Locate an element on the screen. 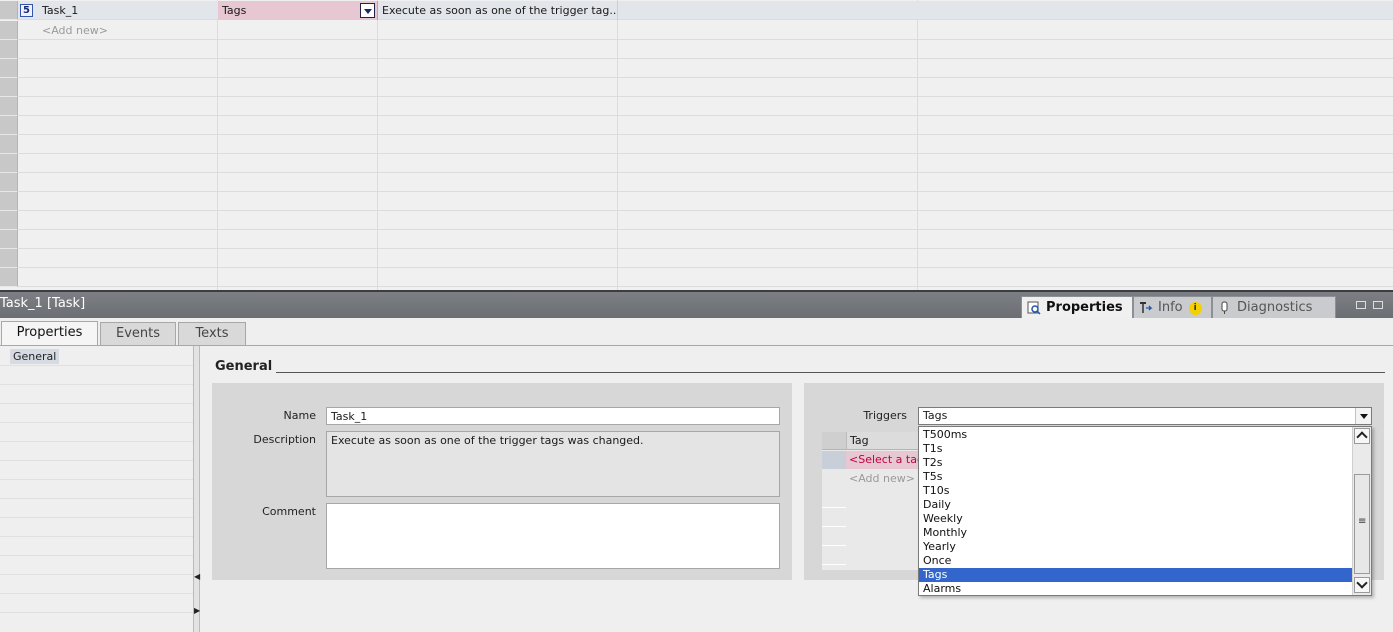  tab-info-label: Info is located at coordinates (1170, 307).